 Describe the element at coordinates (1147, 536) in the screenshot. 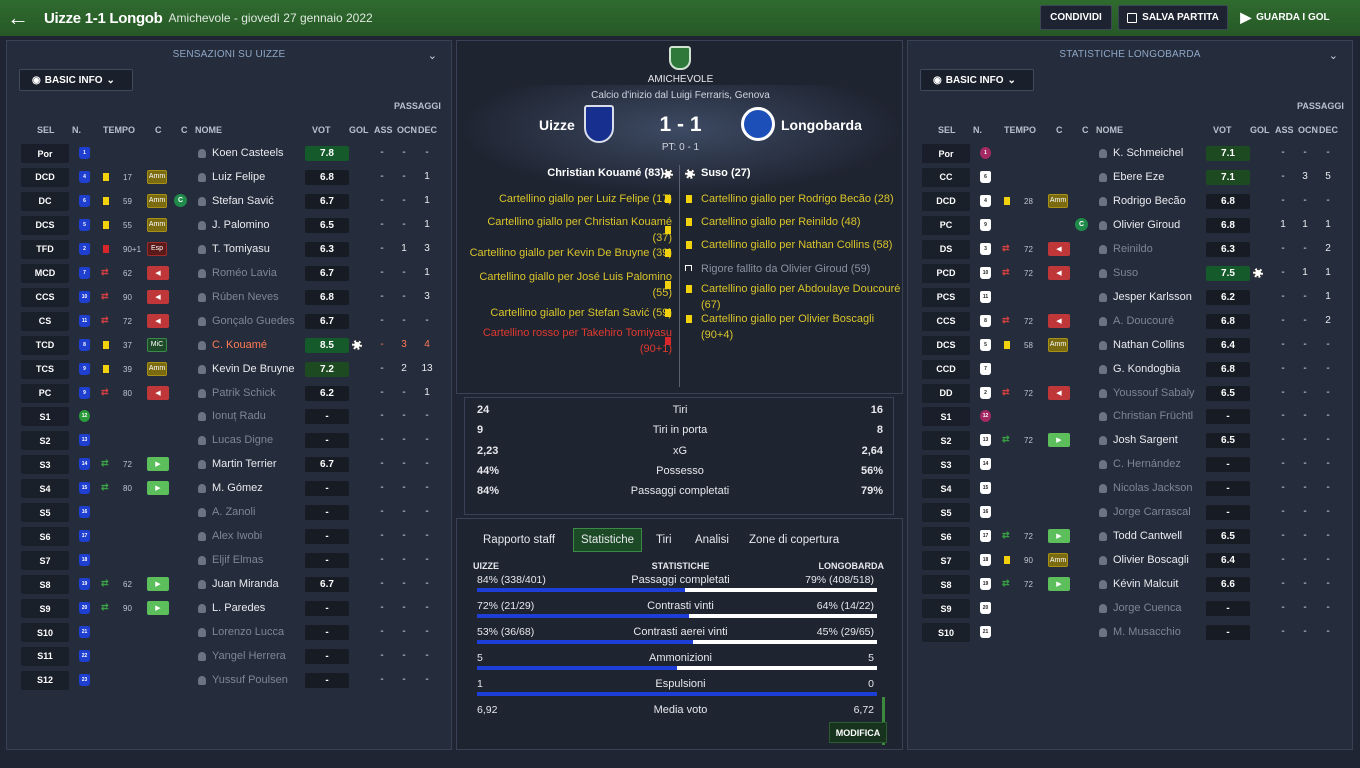

I see `player-name: Todd Cantwell` at that location.